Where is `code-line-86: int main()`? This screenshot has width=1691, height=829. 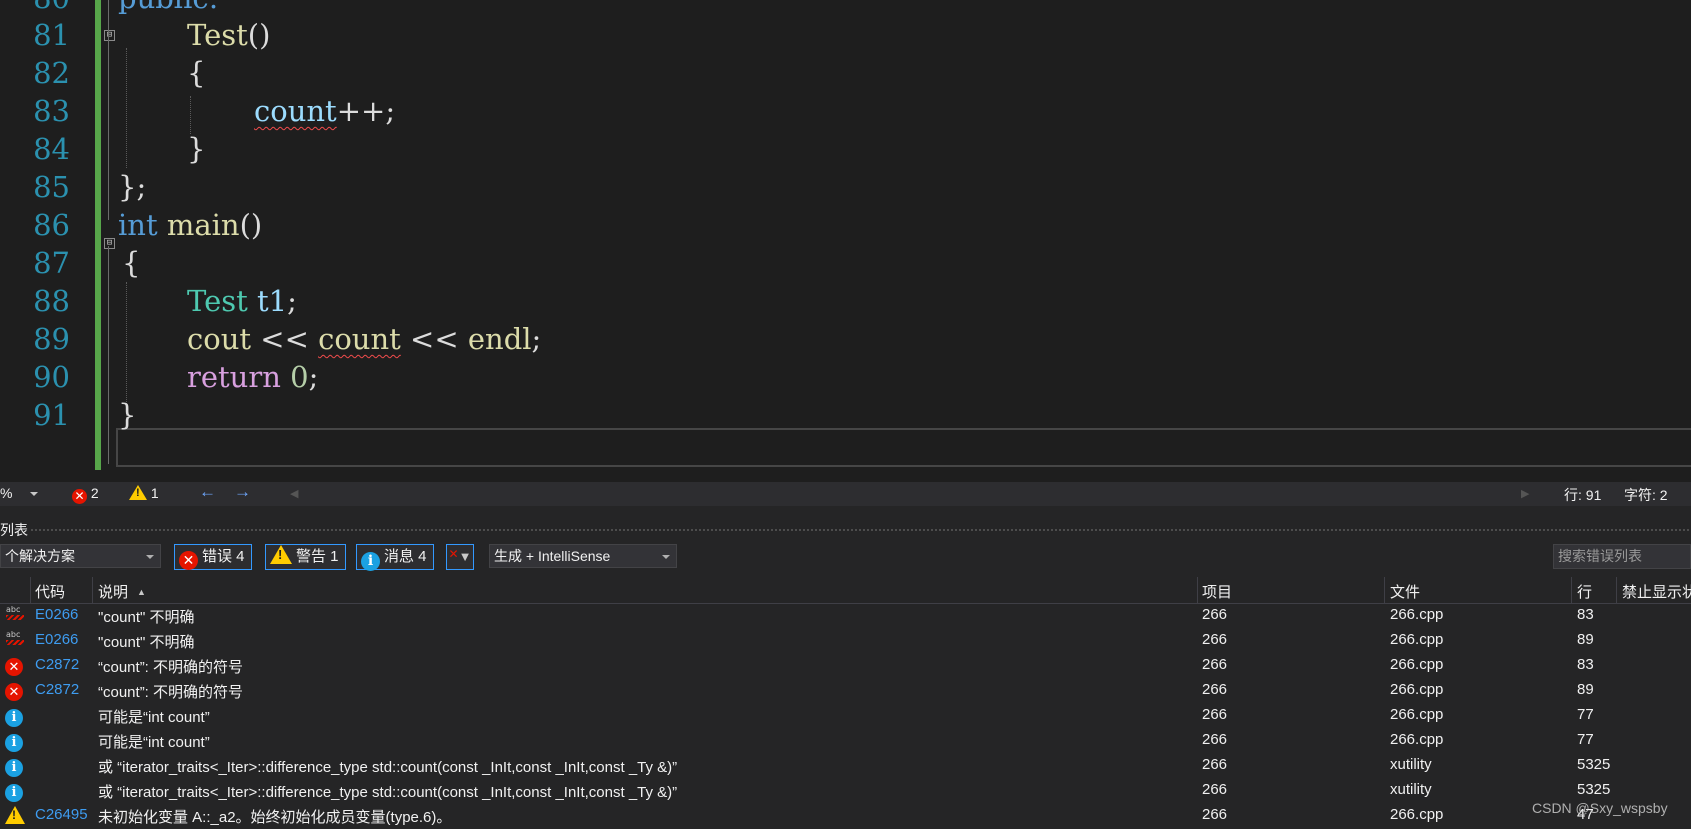 code-line-86: int main() is located at coordinates (190, 225).